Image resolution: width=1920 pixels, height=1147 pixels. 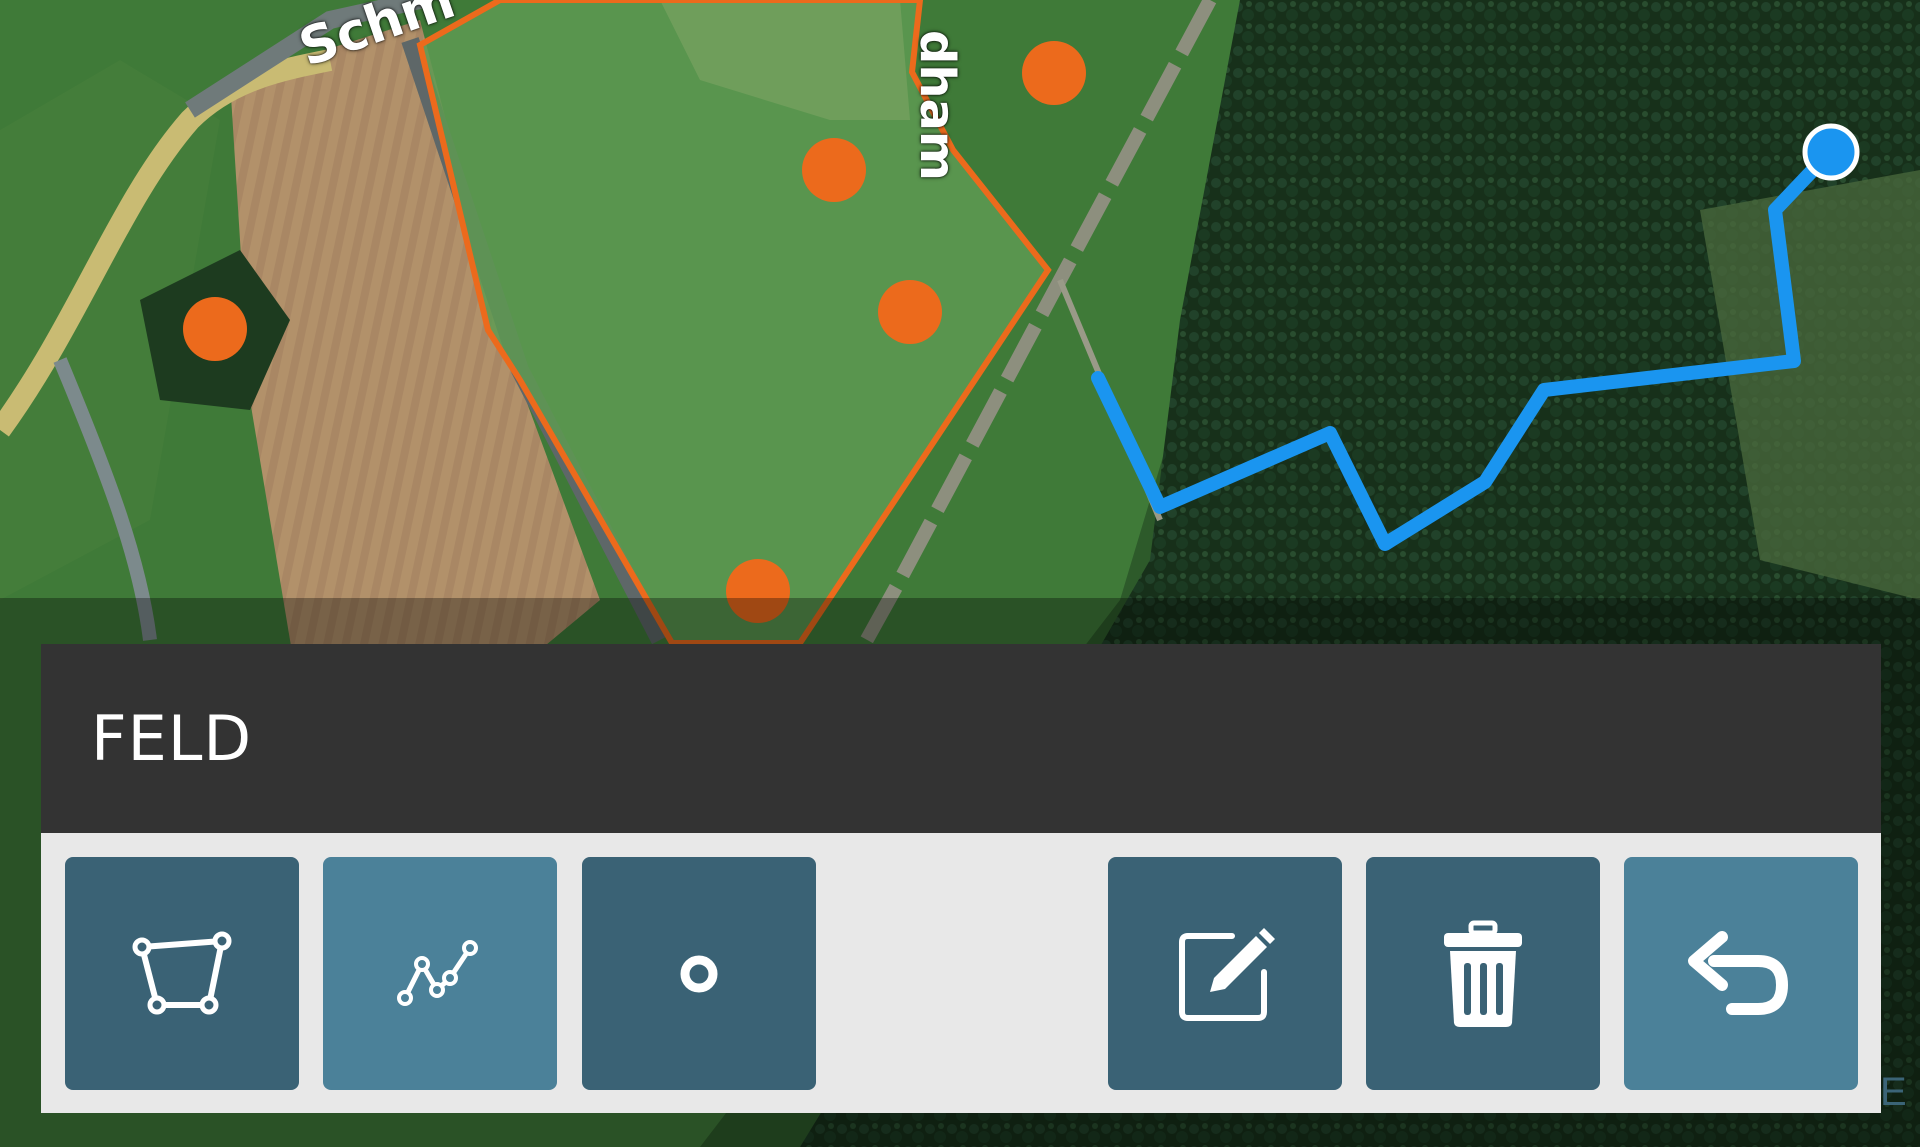 What do you see at coordinates (1893, 1092) in the screenshot?
I see `corner-text: E` at bounding box center [1893, 1092].